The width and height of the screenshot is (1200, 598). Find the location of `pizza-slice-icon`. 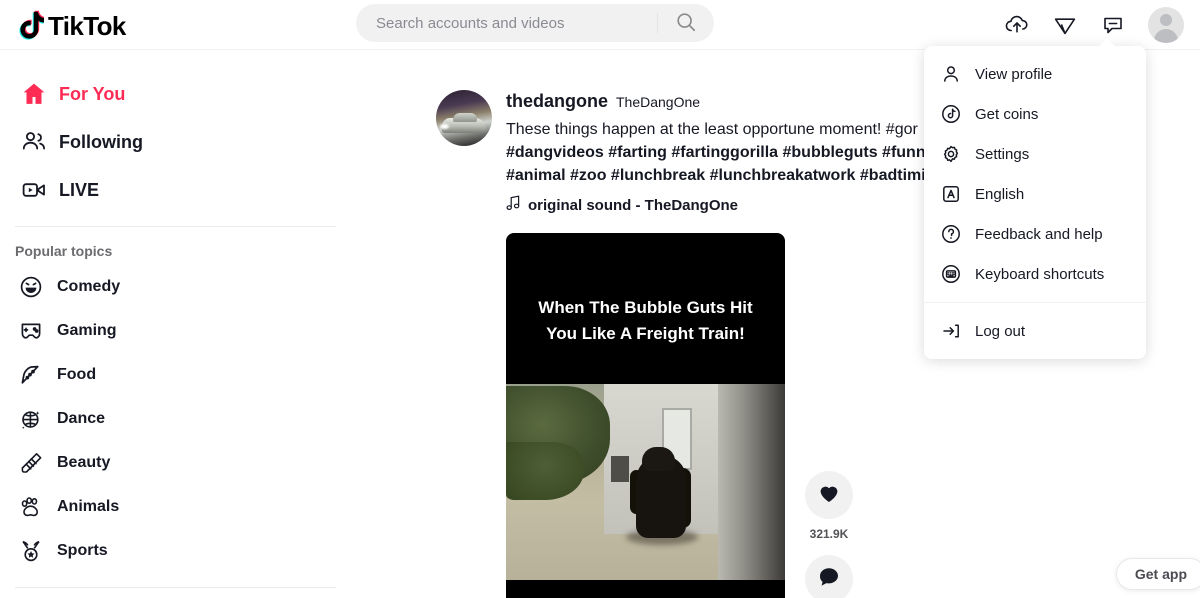

pizza-slice-icon is located at coordinates (31, 375).